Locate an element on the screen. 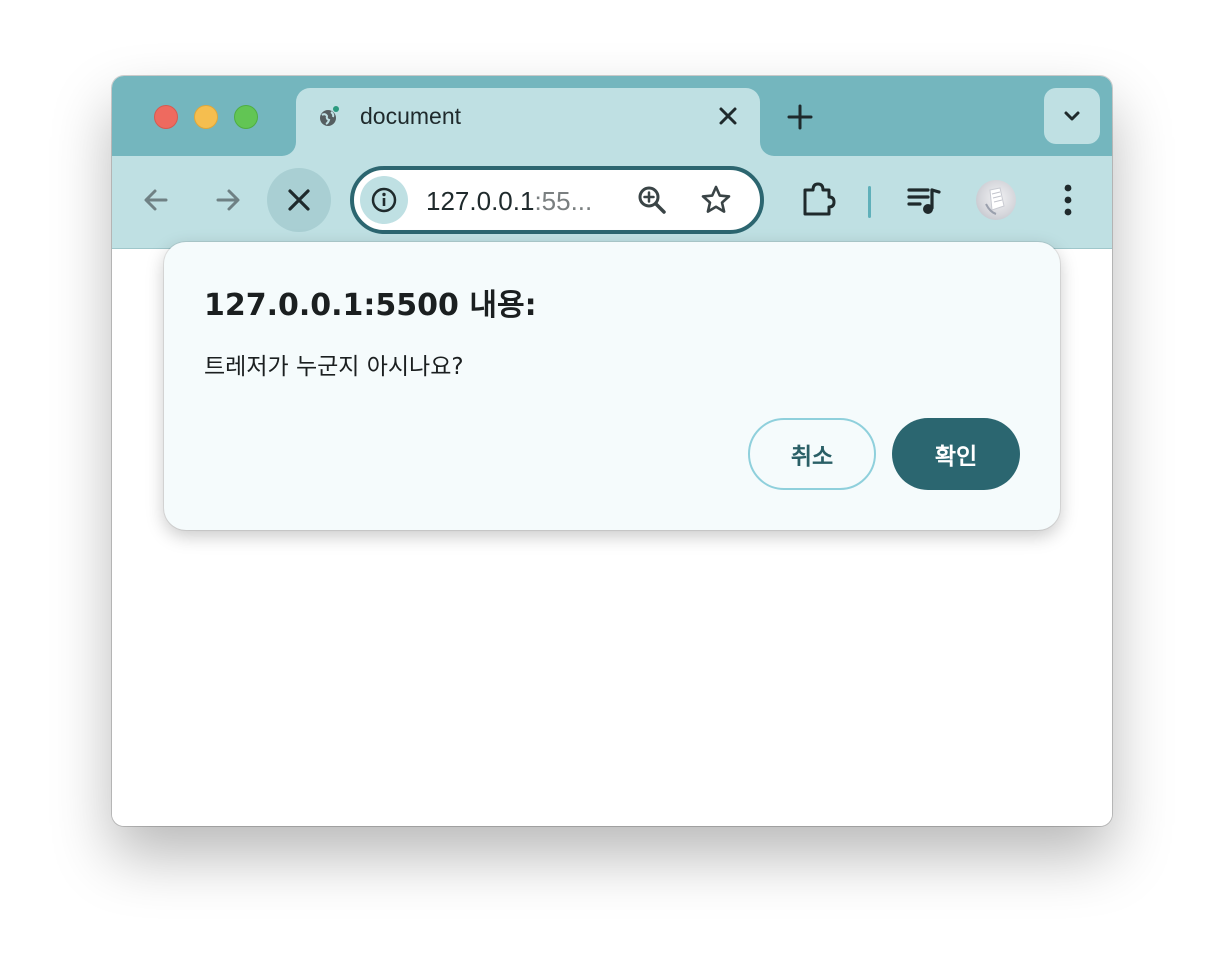  zoom-in-icon is located at coordinates (652, 200).